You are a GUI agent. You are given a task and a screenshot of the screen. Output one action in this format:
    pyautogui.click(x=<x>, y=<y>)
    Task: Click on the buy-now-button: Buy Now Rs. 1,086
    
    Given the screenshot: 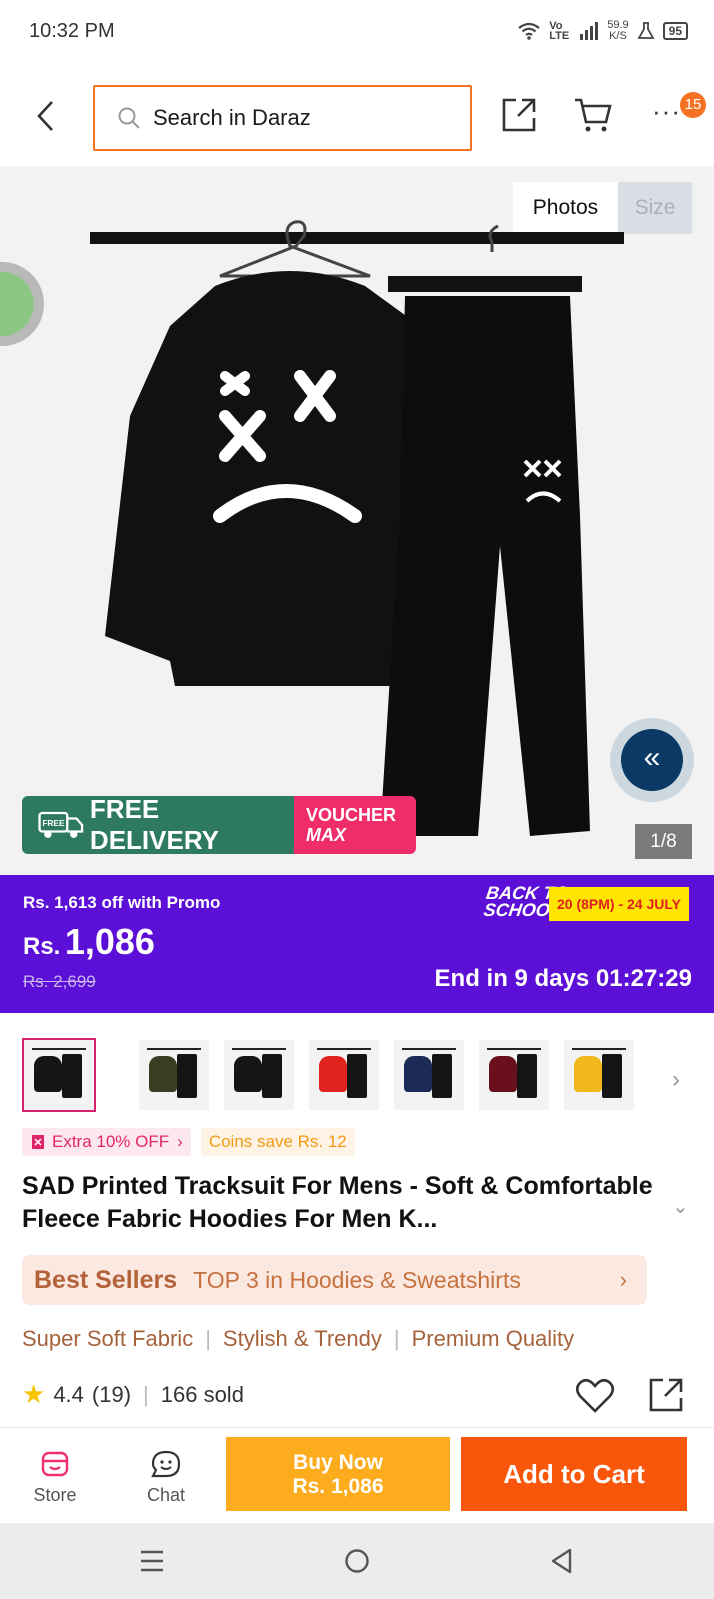 What is the action you would take?
    pyautogui.click(x=338, y=1474)
    